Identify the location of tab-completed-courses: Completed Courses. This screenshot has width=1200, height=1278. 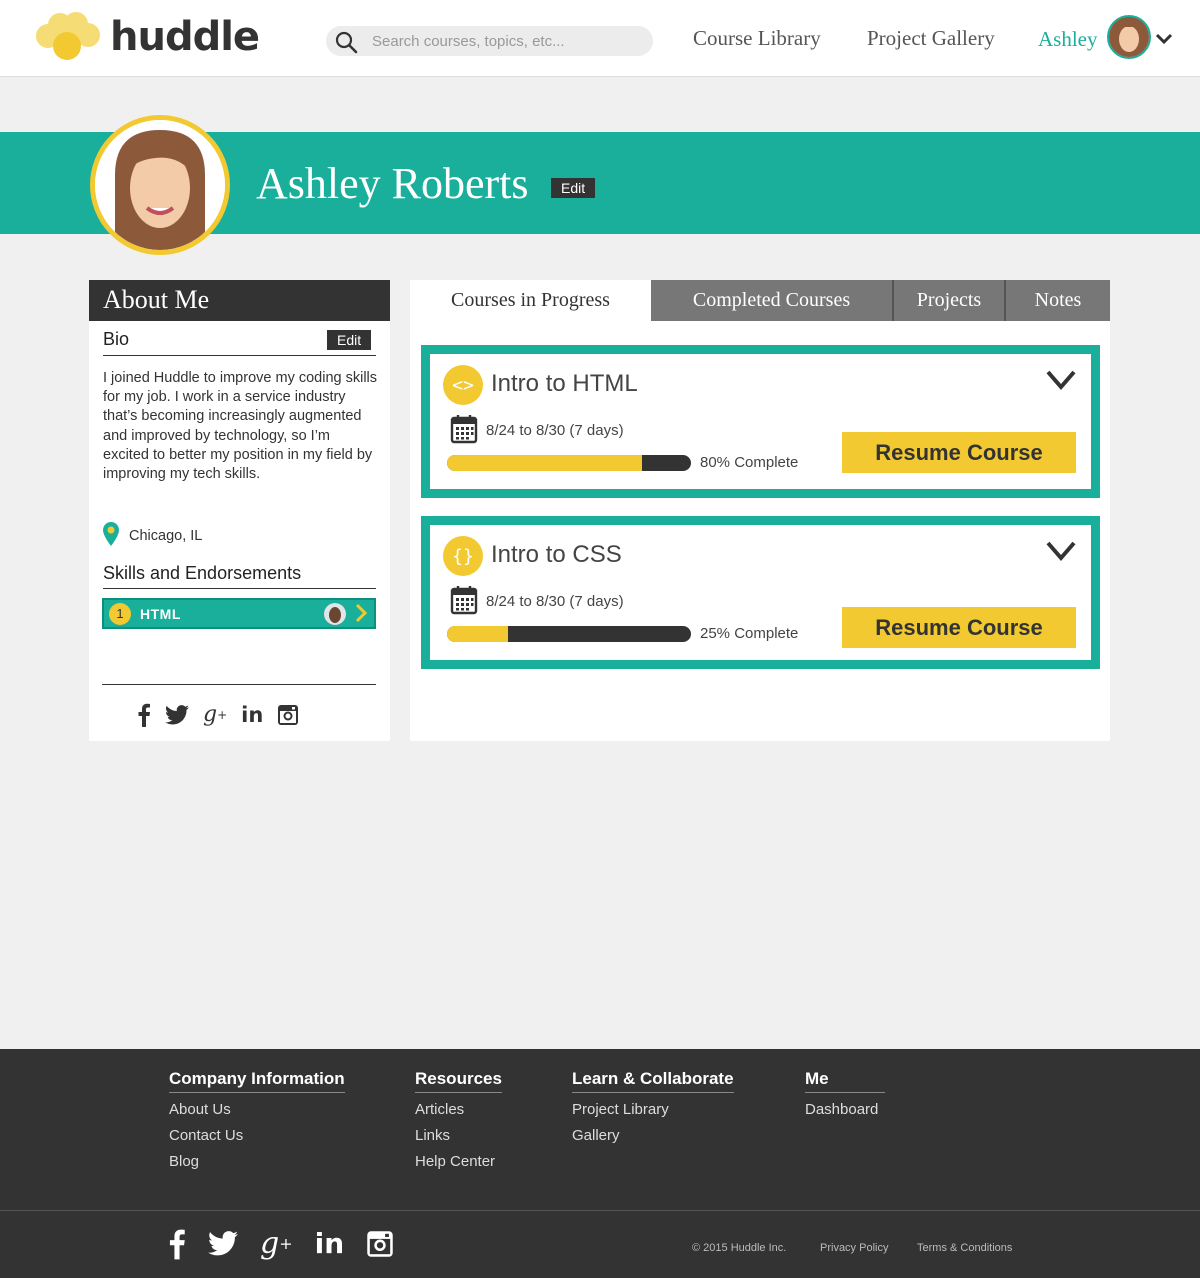
(772, 300).